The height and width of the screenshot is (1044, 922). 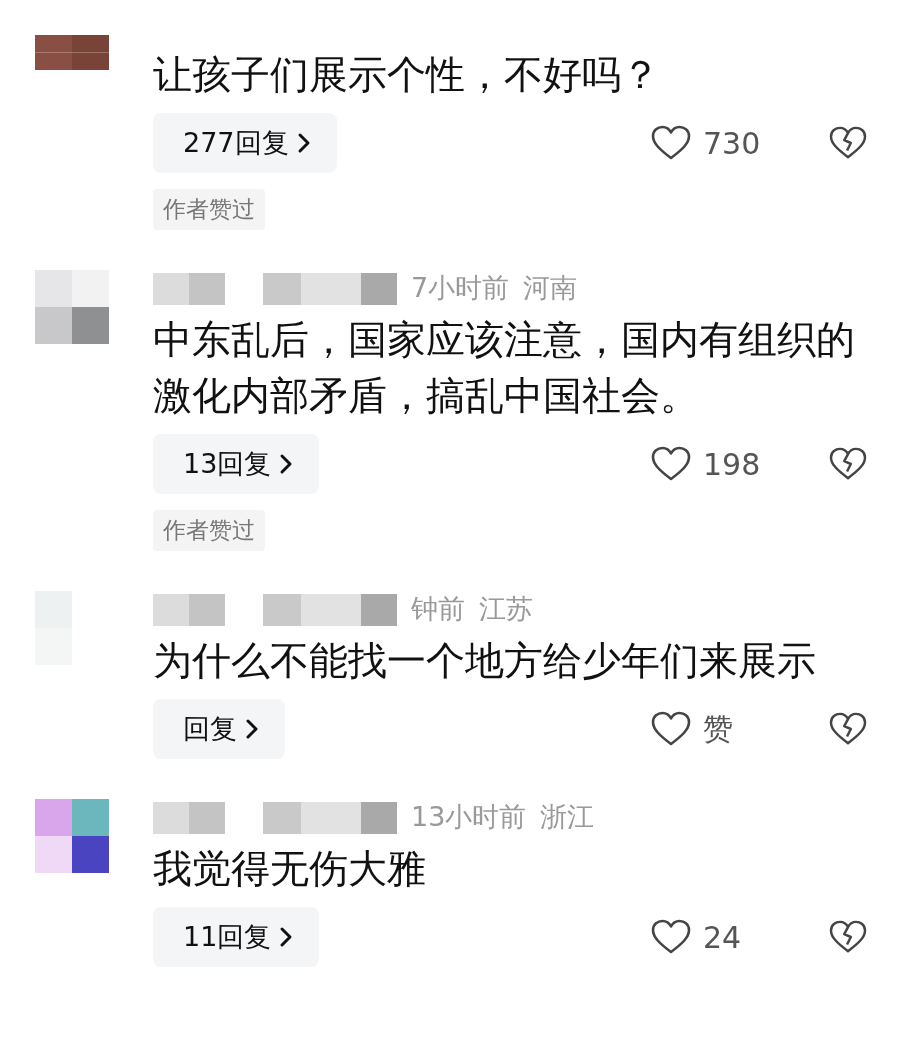 I want to click on replies-button: 277回复, so click(x=245, y=143).